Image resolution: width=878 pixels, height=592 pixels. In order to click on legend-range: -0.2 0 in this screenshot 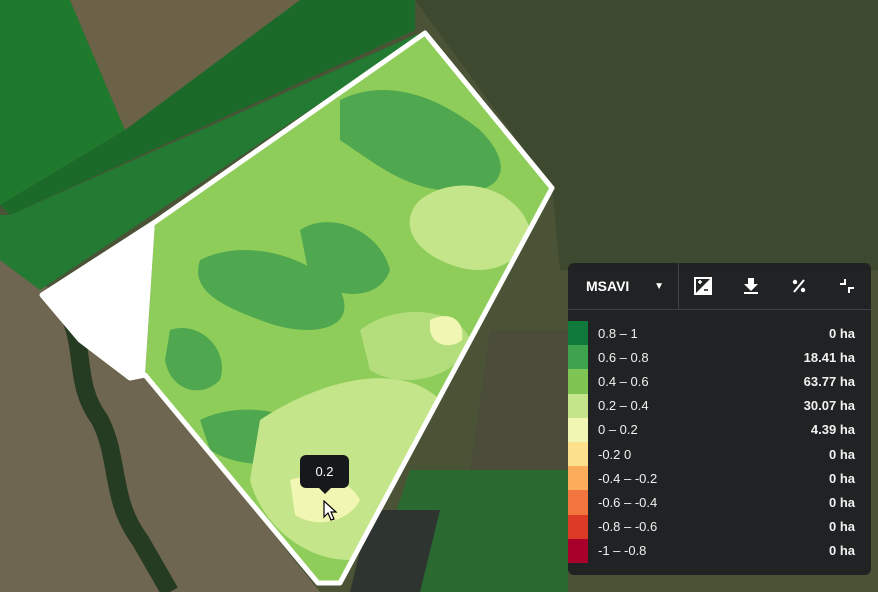, I will do `click(615, 454)`.